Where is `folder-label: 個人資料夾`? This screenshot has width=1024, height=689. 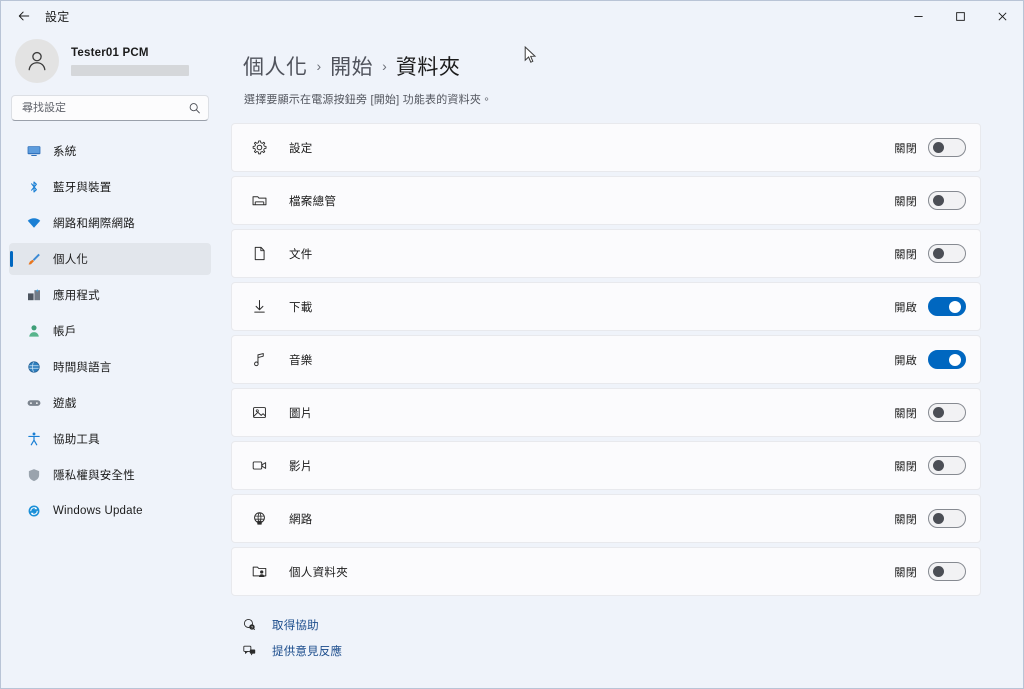
folder-label: 個人資料夾 is located at coordinates (318, 572).